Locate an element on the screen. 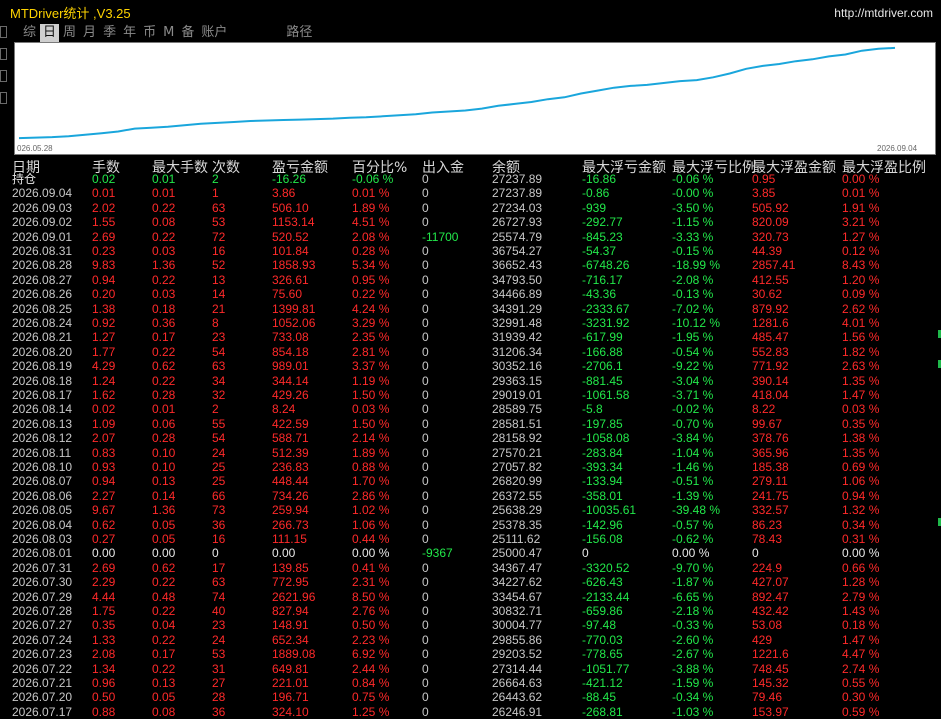 This screenshot has height=719, width=941. cell-count: 13 is located at coordinates (219, 279).